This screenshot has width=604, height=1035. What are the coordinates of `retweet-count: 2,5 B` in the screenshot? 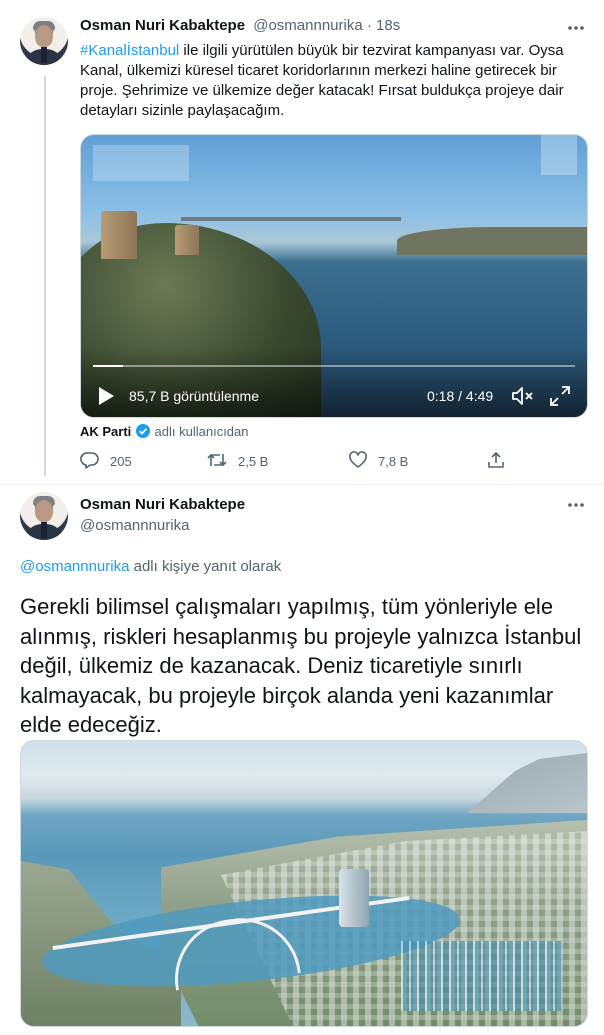 It's located at (253, 461).